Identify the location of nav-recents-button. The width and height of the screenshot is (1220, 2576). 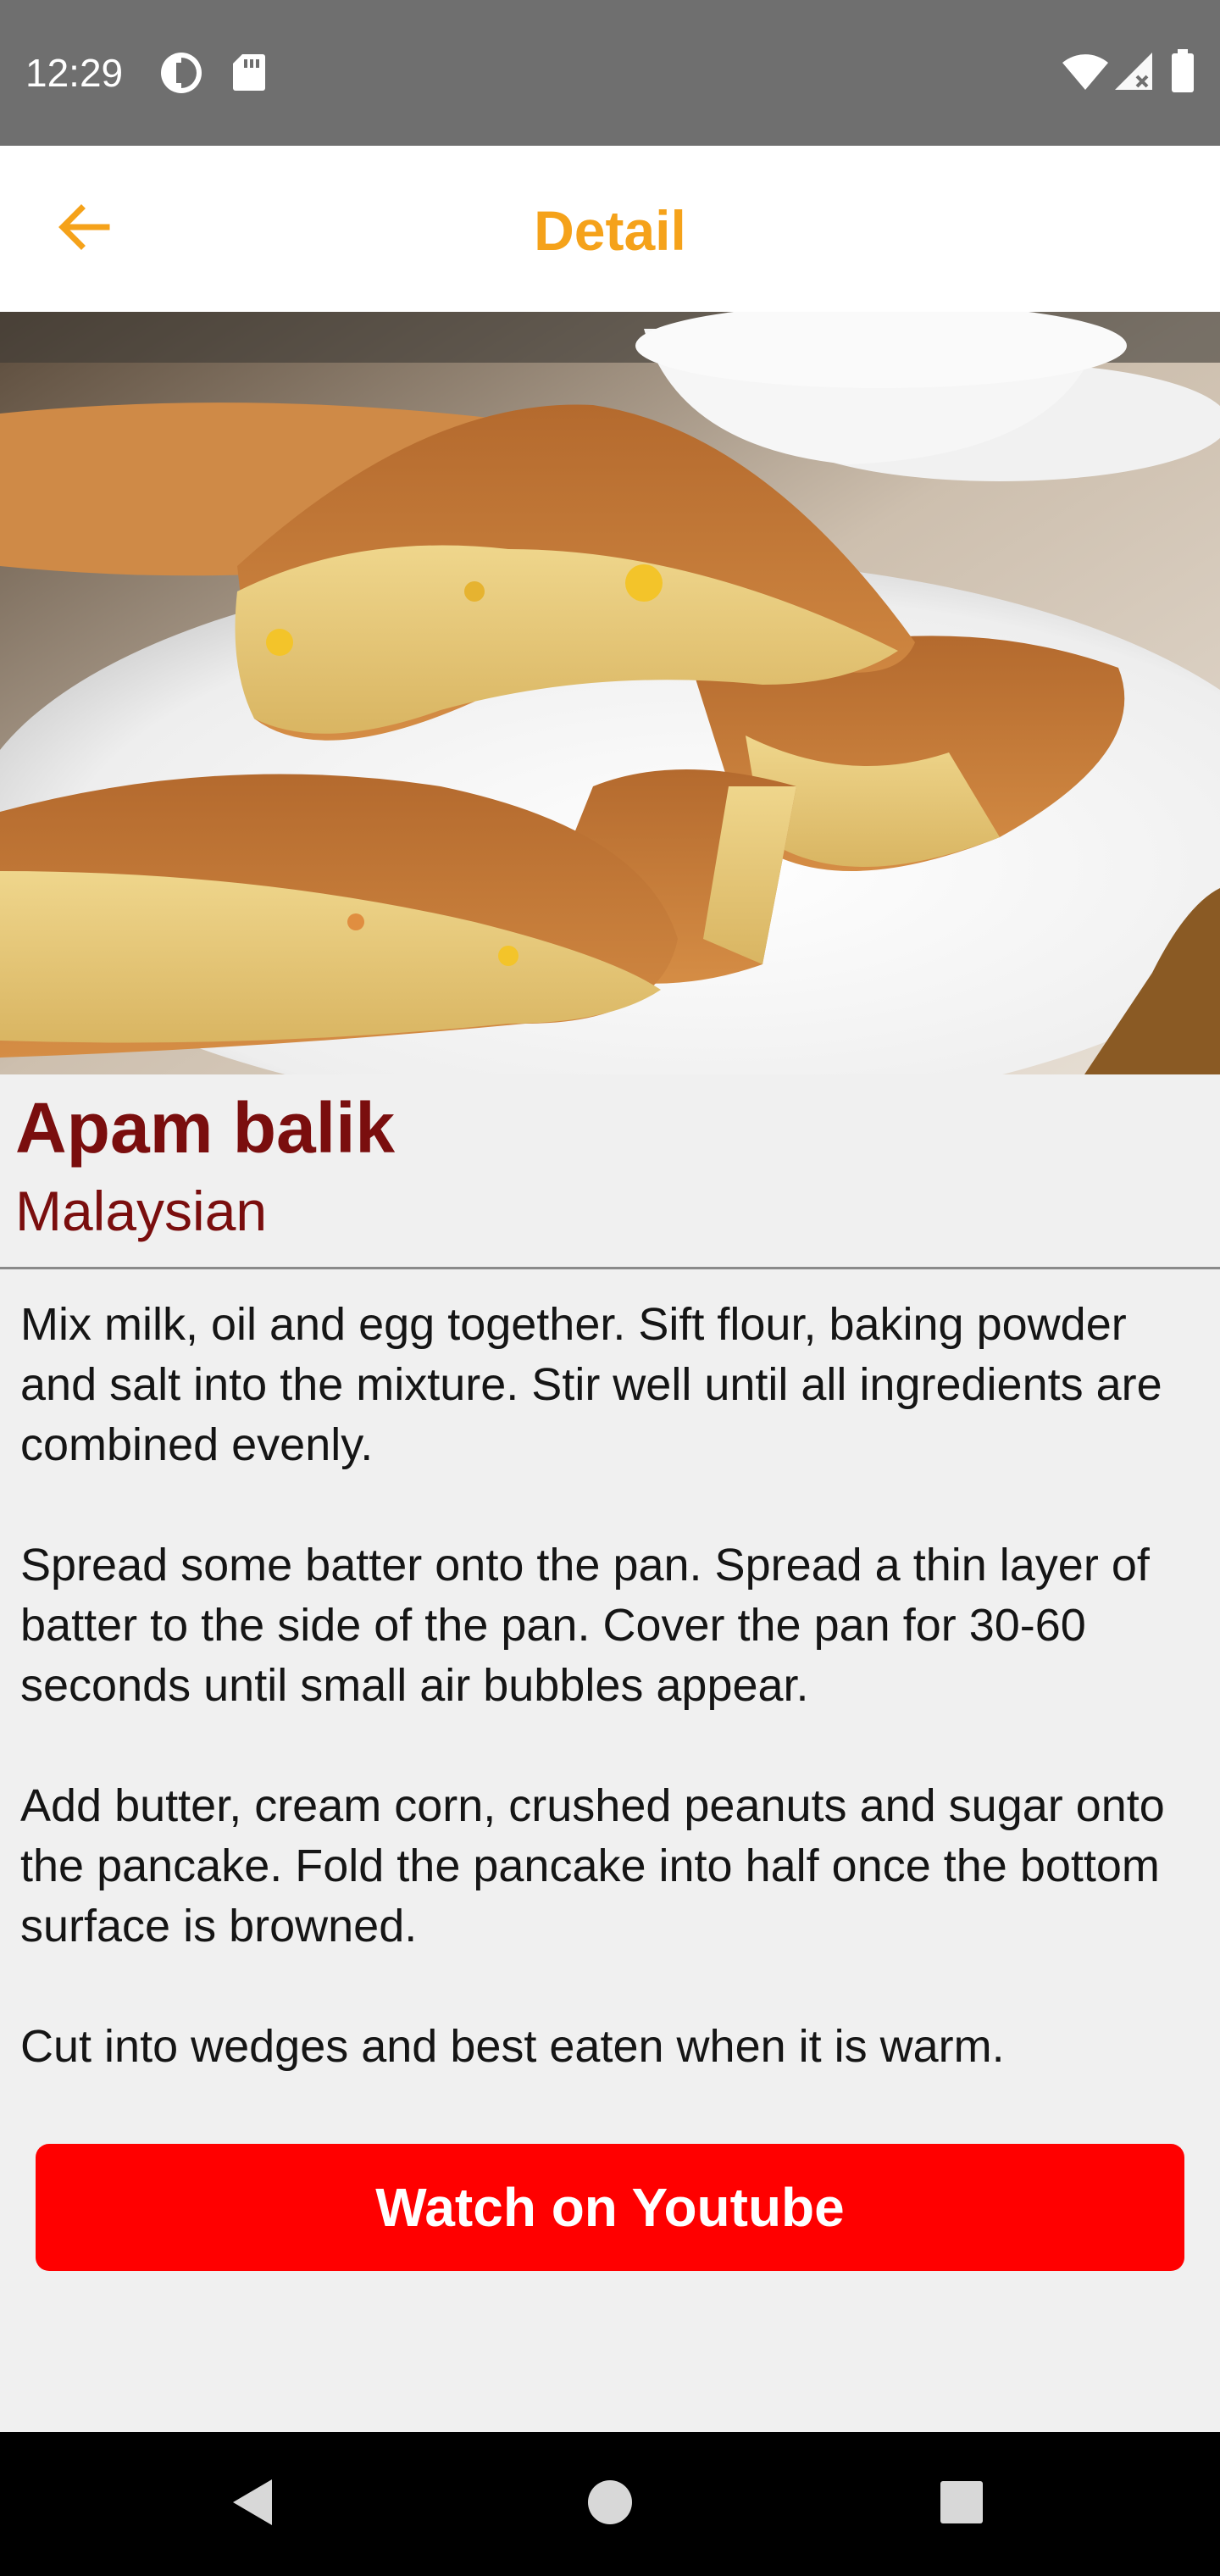
(961, 2504).